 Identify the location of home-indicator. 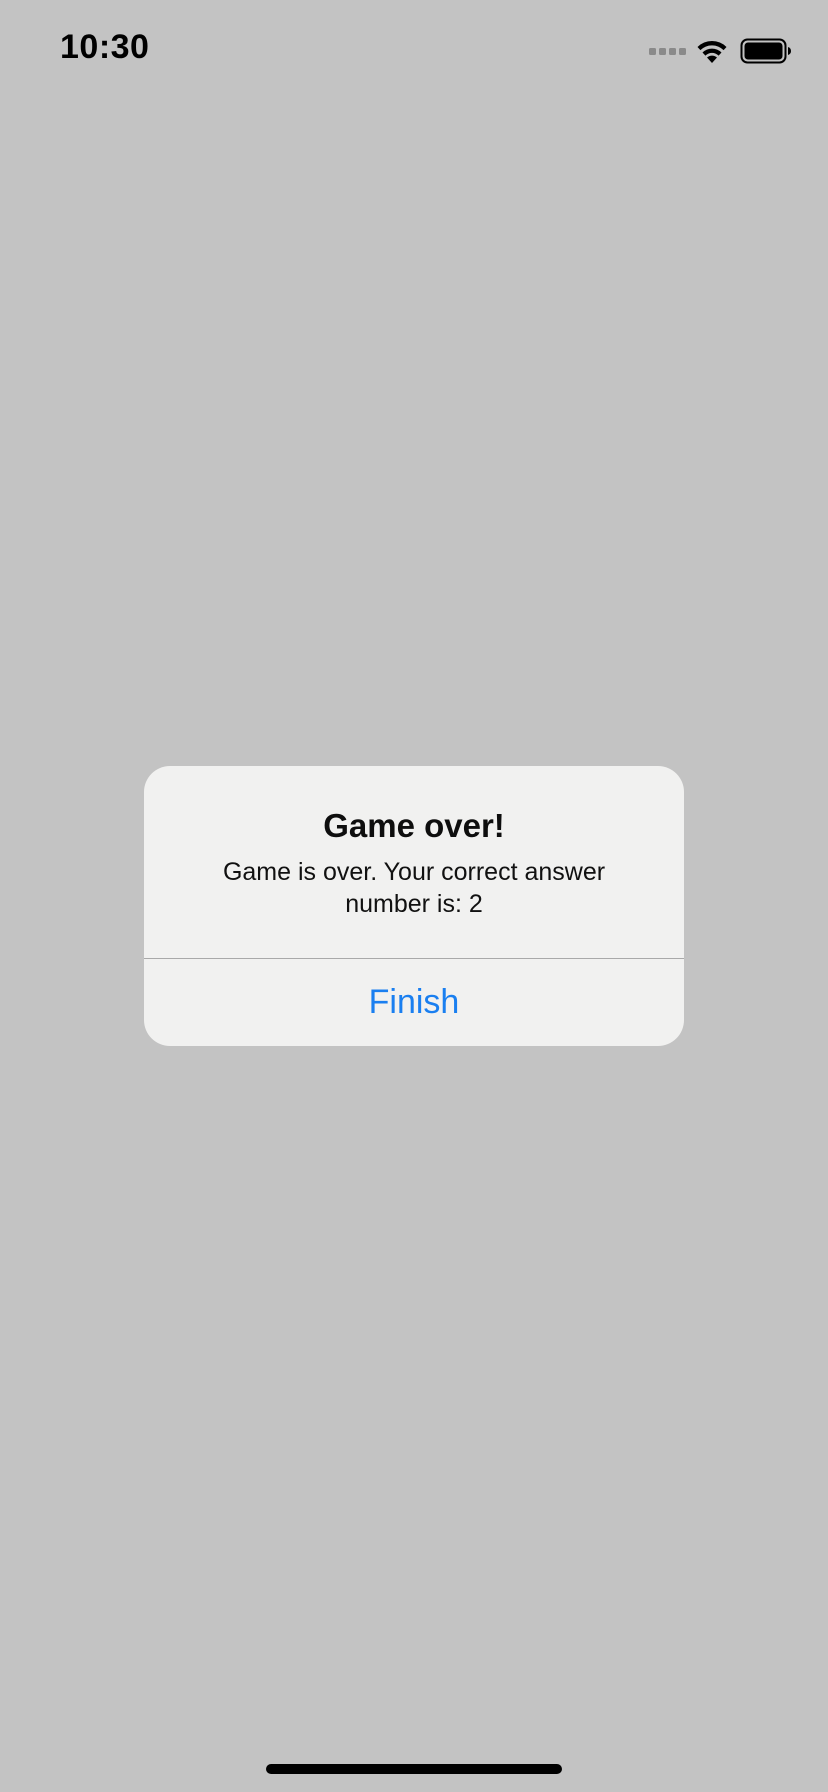
(414, 1769).